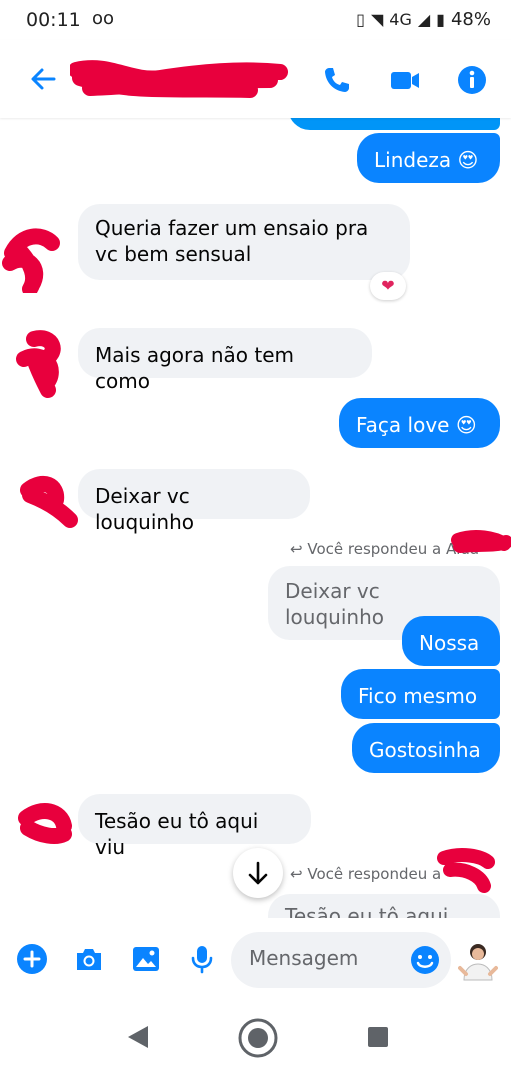 The height and width of the screenshot is (1070, 511). Describe the element at coordinates (440, 19) in the screenshot. I see `battery-icon: ▮` at that location.